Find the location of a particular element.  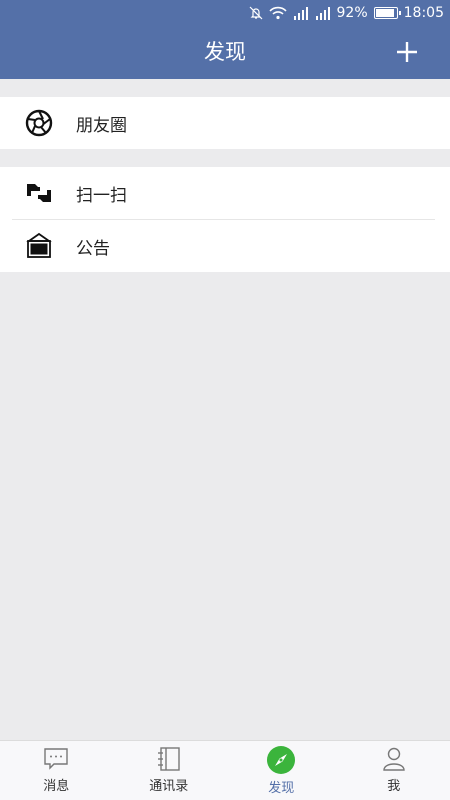

contacts-book-icon is located at coordinates (168, 759).